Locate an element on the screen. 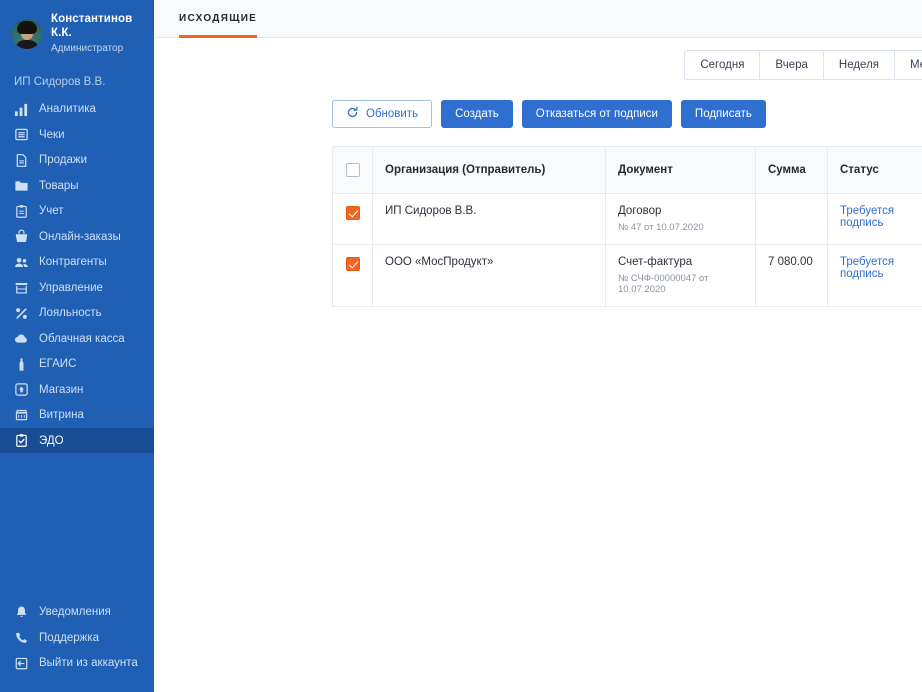  showcase-icon is located at coordinates (21, 415).